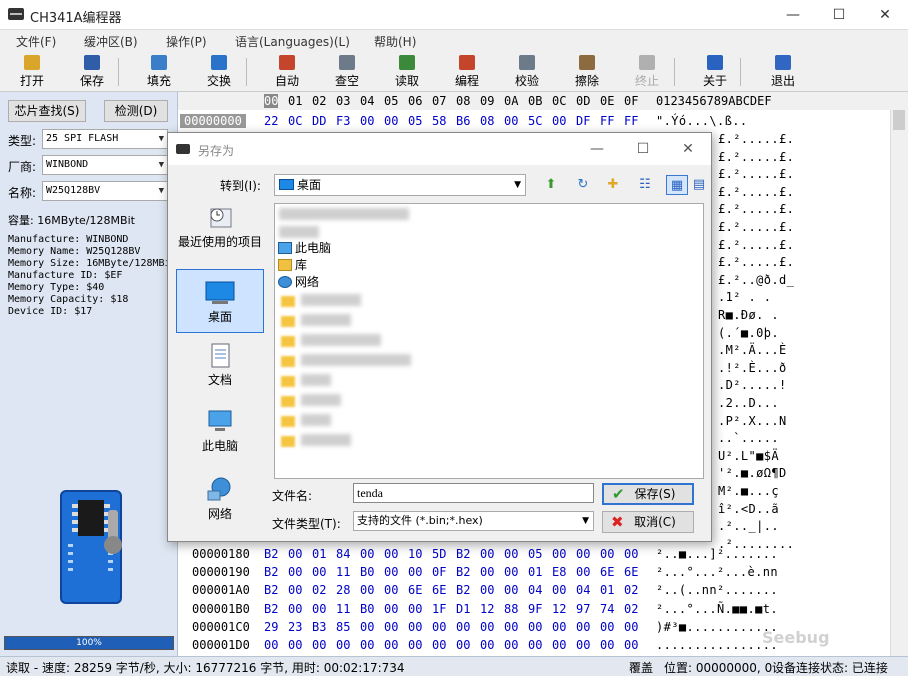 This screenshot has height=676, width=908. Describe the element at coordinates (295, 627) in the screenshot. I see `hex-byte: 23` at that location.